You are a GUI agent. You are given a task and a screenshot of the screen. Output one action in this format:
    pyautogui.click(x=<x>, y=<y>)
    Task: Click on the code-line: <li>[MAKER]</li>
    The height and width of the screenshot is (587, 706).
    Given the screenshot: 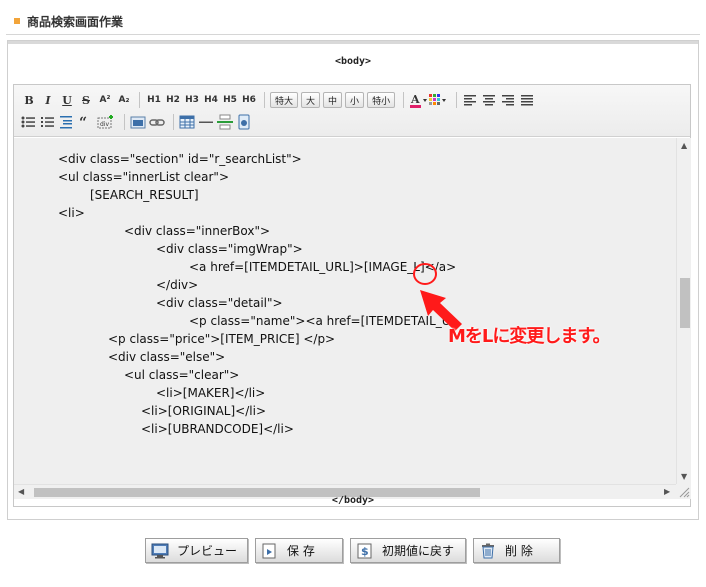 What is the action you would take?
    pyautogui.click(x=211, y=393)
    